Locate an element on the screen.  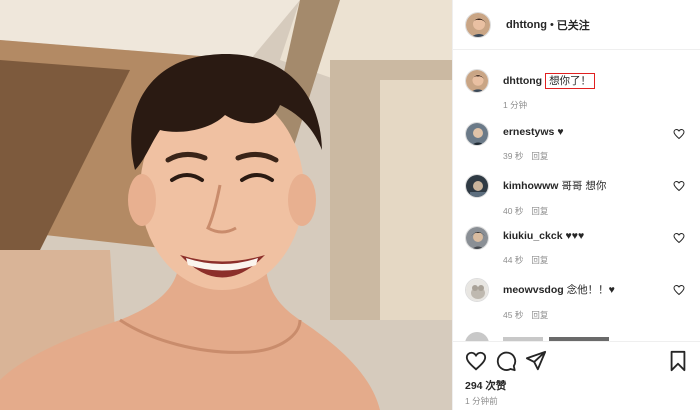
comment-username: ernestyws is located at coordinates (528, 132).